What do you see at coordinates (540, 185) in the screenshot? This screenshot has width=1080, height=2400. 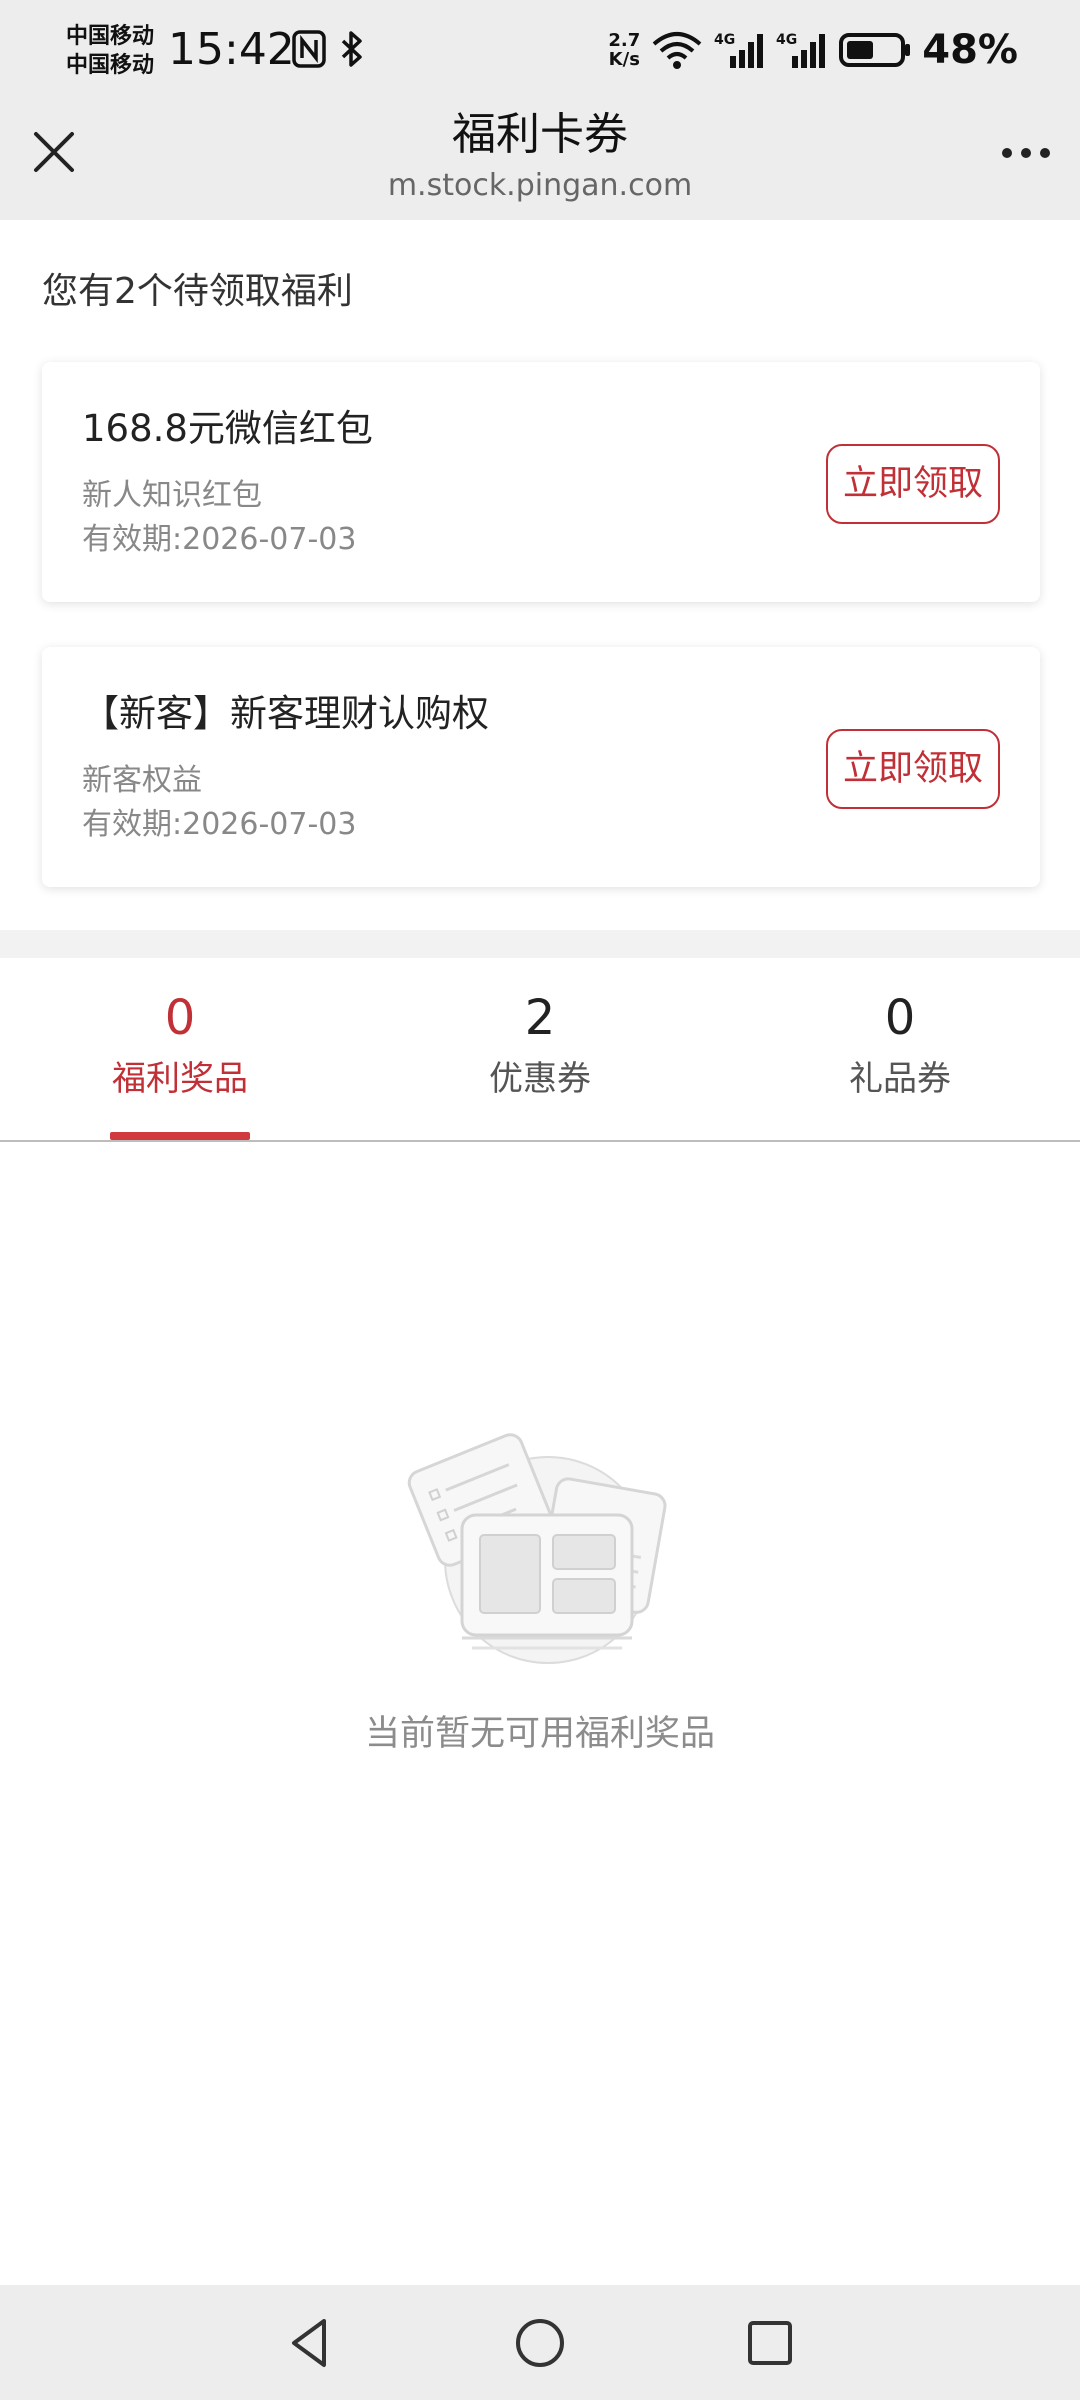 I see `page-url: m.stock.pingan.com` at bounding box center [540, 185].